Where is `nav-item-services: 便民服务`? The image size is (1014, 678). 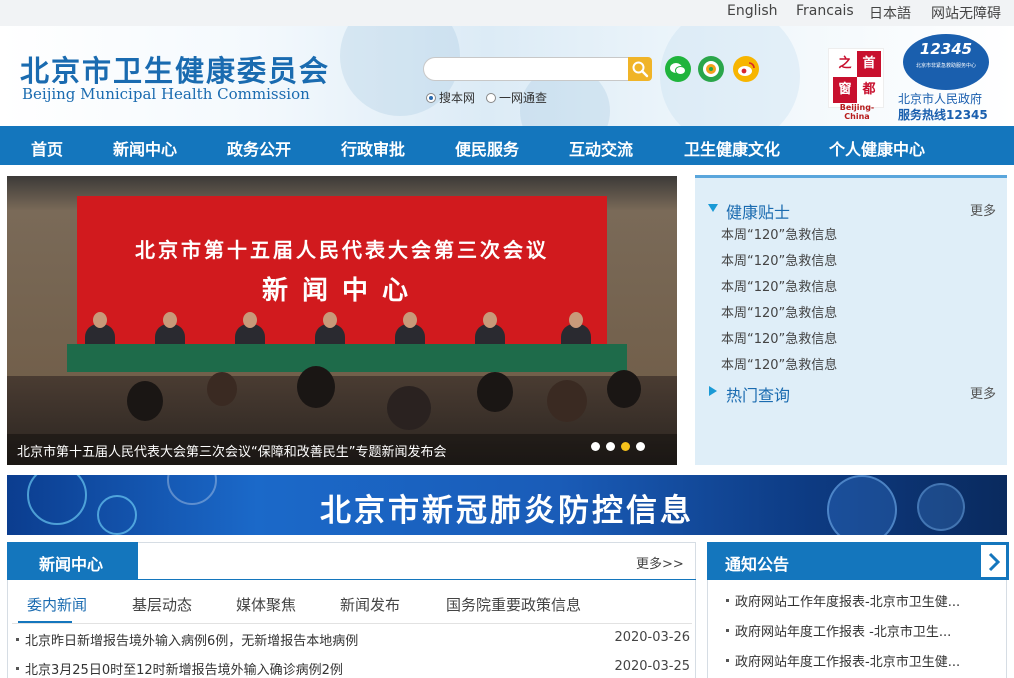
nav-item-services: 便民服务 is located at coordinates (487, 148).